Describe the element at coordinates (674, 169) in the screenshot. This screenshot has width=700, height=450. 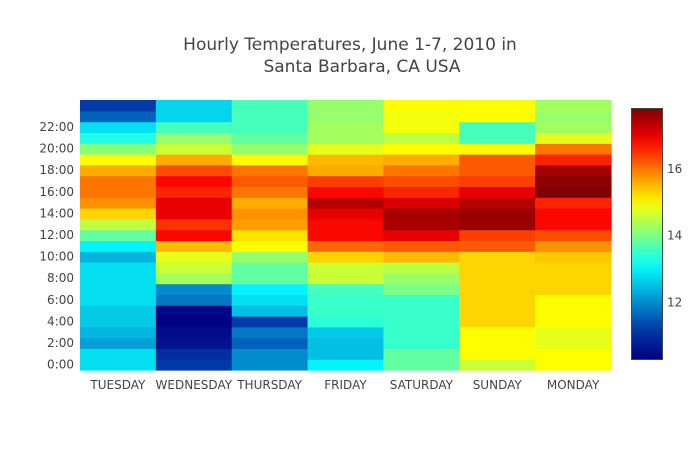
I see `colorbar-tick-label: 16` at that location.